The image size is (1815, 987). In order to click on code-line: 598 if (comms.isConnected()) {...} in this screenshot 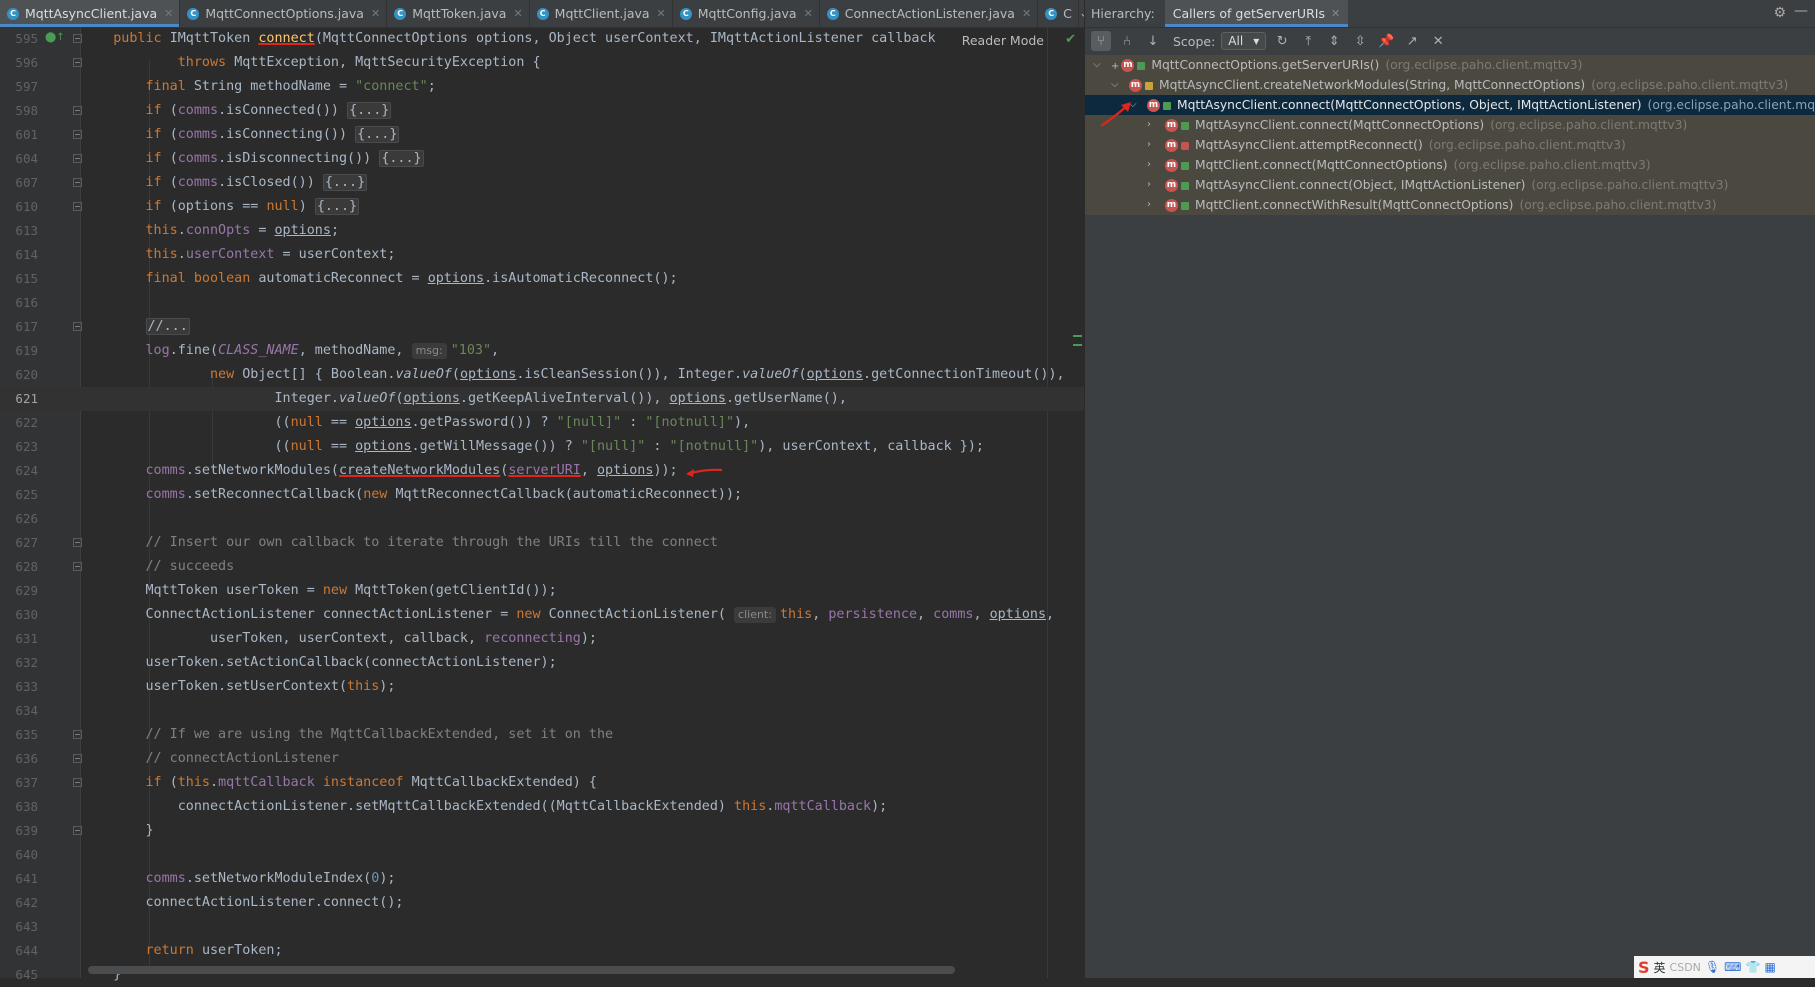, I will do `click(542, 111)`.